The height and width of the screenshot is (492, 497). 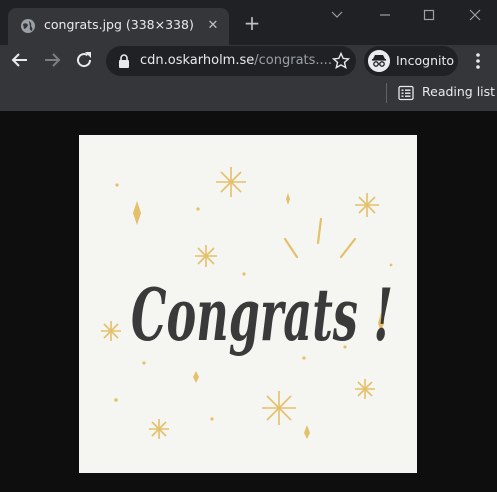 What do you see at coordinates (213, 26) in the screenshot?
I see `close-icon: ✕` at bounding box center [213, 26].